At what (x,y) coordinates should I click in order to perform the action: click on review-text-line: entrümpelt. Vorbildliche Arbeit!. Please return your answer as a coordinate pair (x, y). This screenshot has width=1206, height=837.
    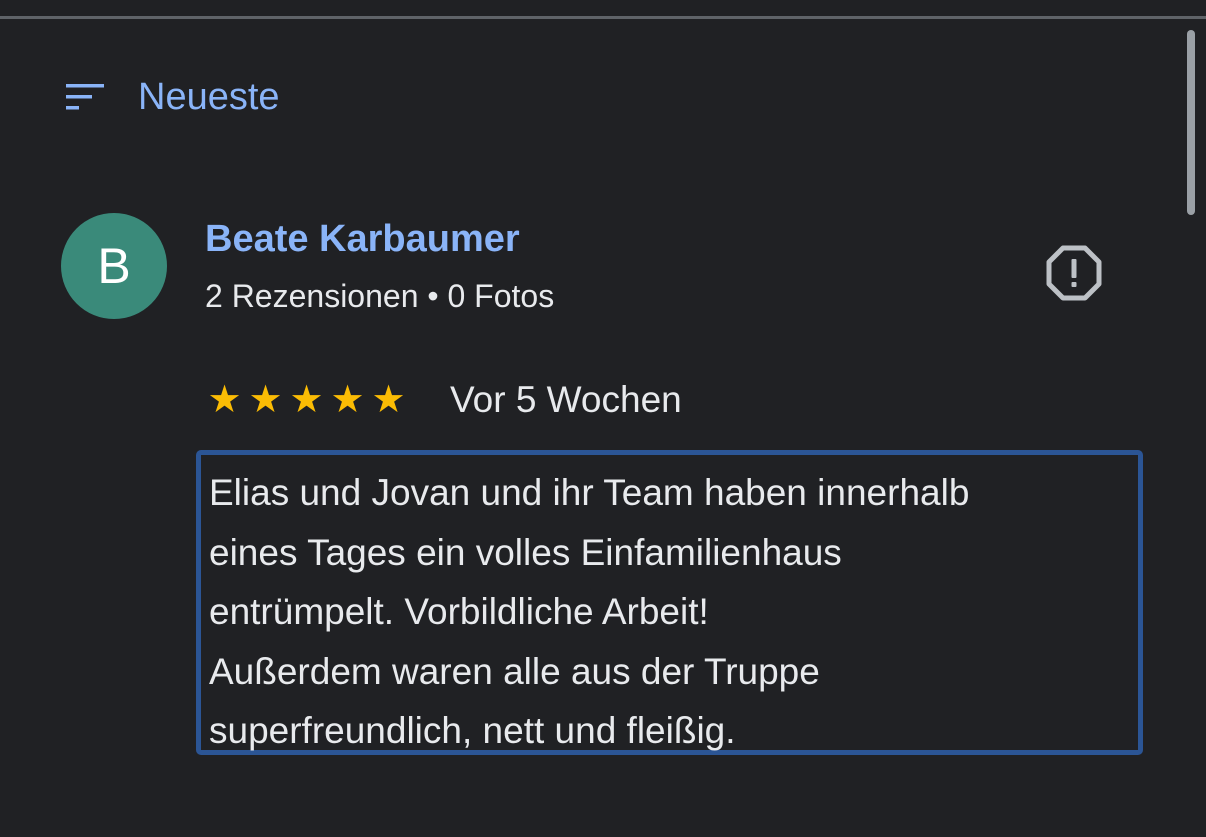
    Looking at the image, I should click on (459, 611).